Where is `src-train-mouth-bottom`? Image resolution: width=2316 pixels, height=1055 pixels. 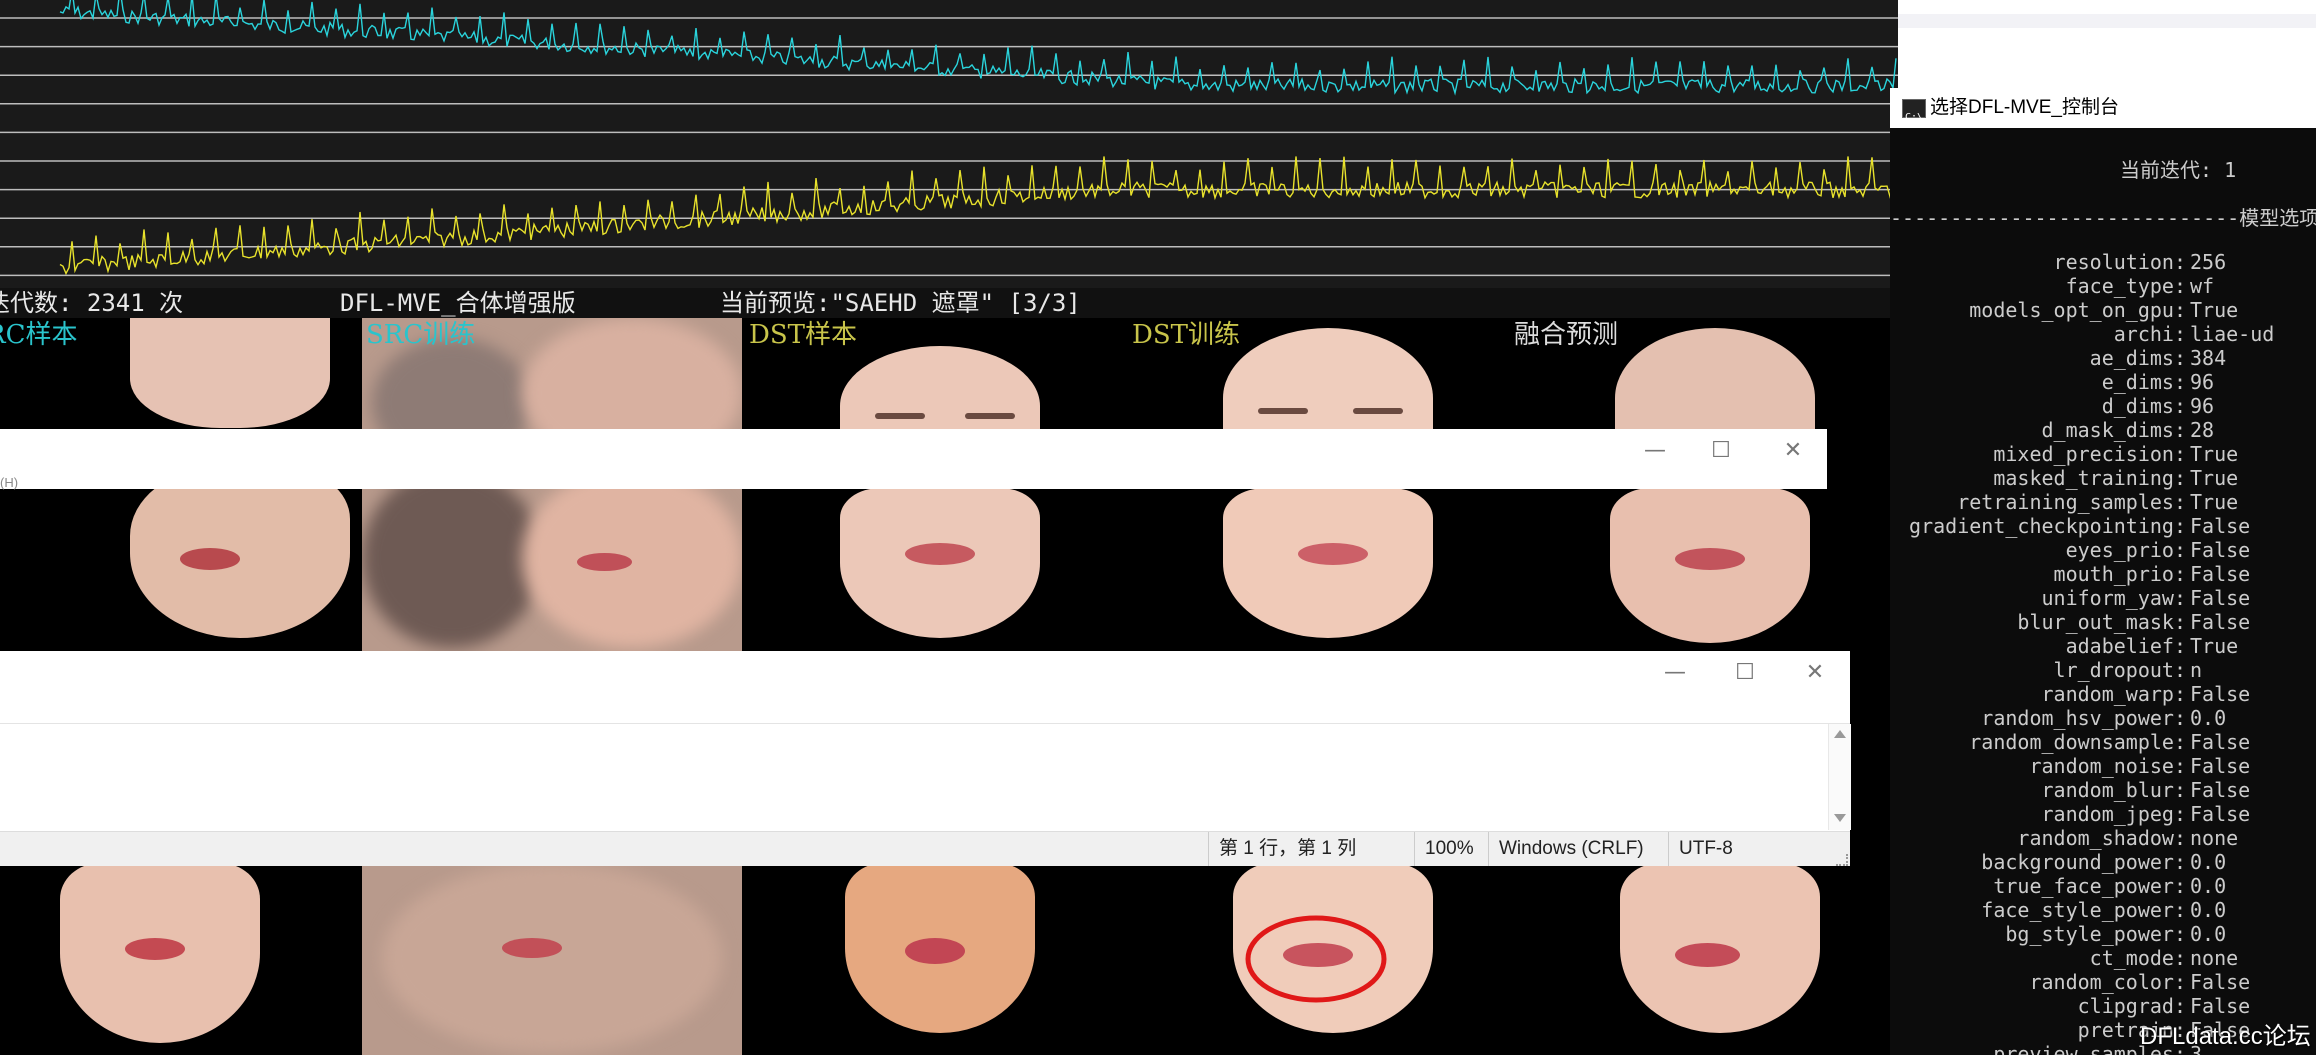
src-train-mouth-bottom is located at coordinates (532, 948).